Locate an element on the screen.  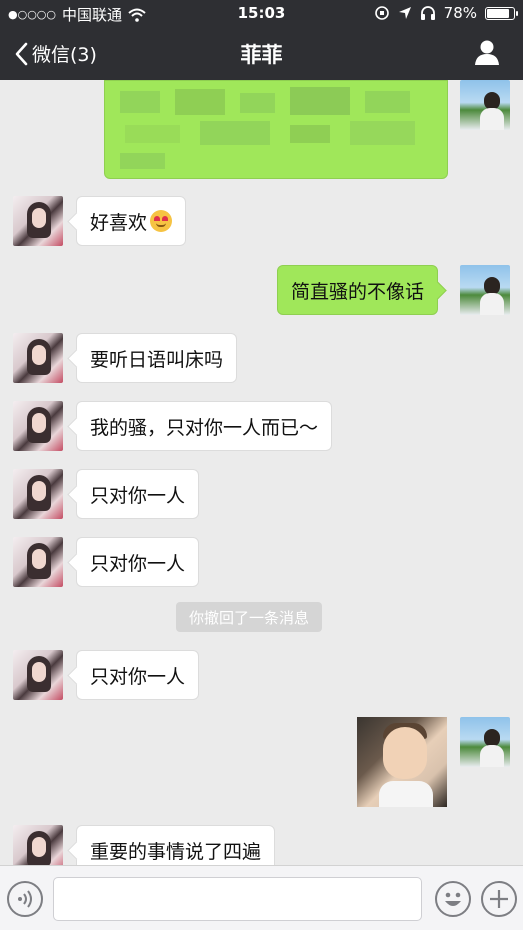
top-bar: ●○○○○ 中国联通 15:03 78% 微信(3) 菲菲 is located at coordinates (261, 40).